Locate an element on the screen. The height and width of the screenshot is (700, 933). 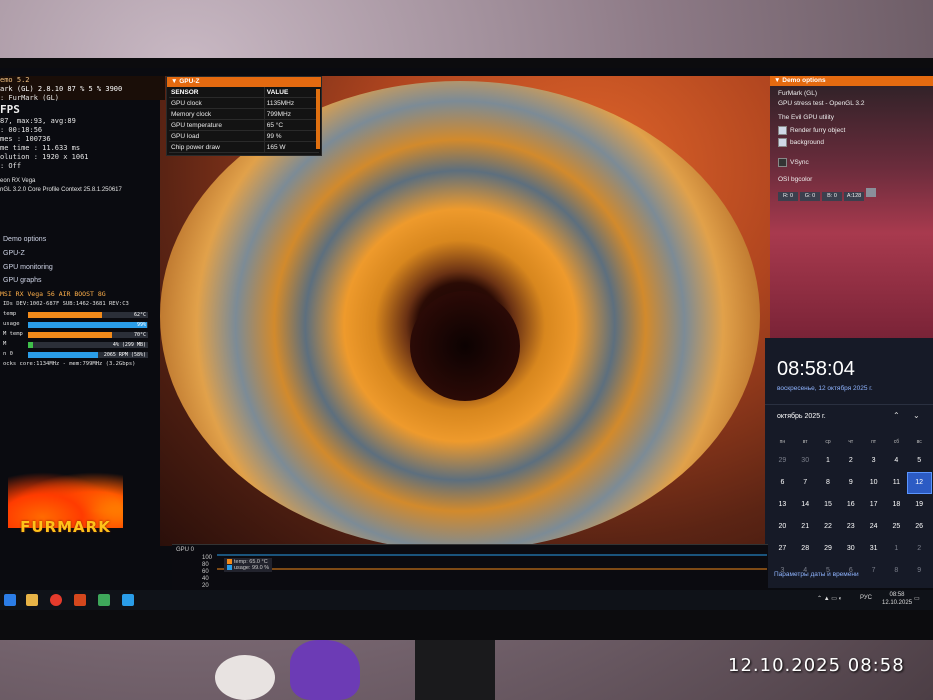
calendar-prev-icon: ⌃ is located at coordinates (896, 415).